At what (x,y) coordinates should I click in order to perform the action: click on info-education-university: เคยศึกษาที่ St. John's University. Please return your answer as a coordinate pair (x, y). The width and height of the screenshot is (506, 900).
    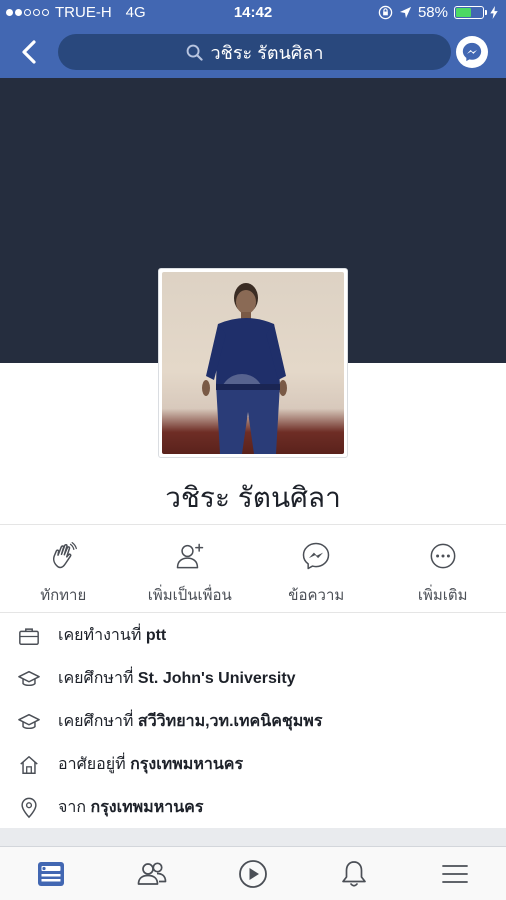
    Looking at the image, I should click on (253, 678).